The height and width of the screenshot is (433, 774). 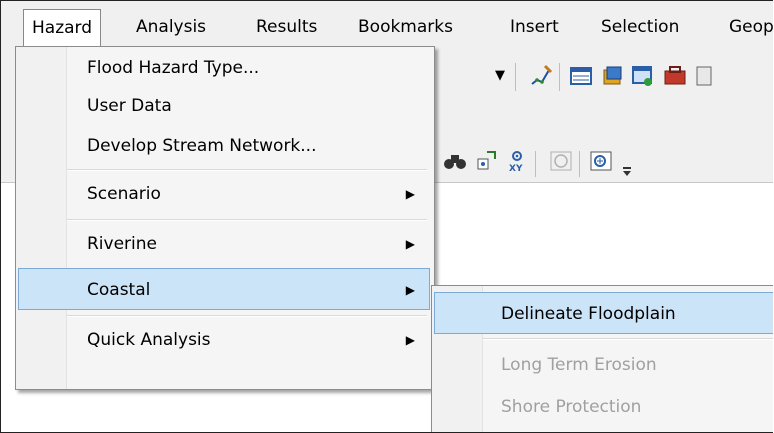 What do you see at coordinates (149, 340) in the screenshot?
I see `menu-item-label: Quick Analysis` at bounding box center [149, 340].